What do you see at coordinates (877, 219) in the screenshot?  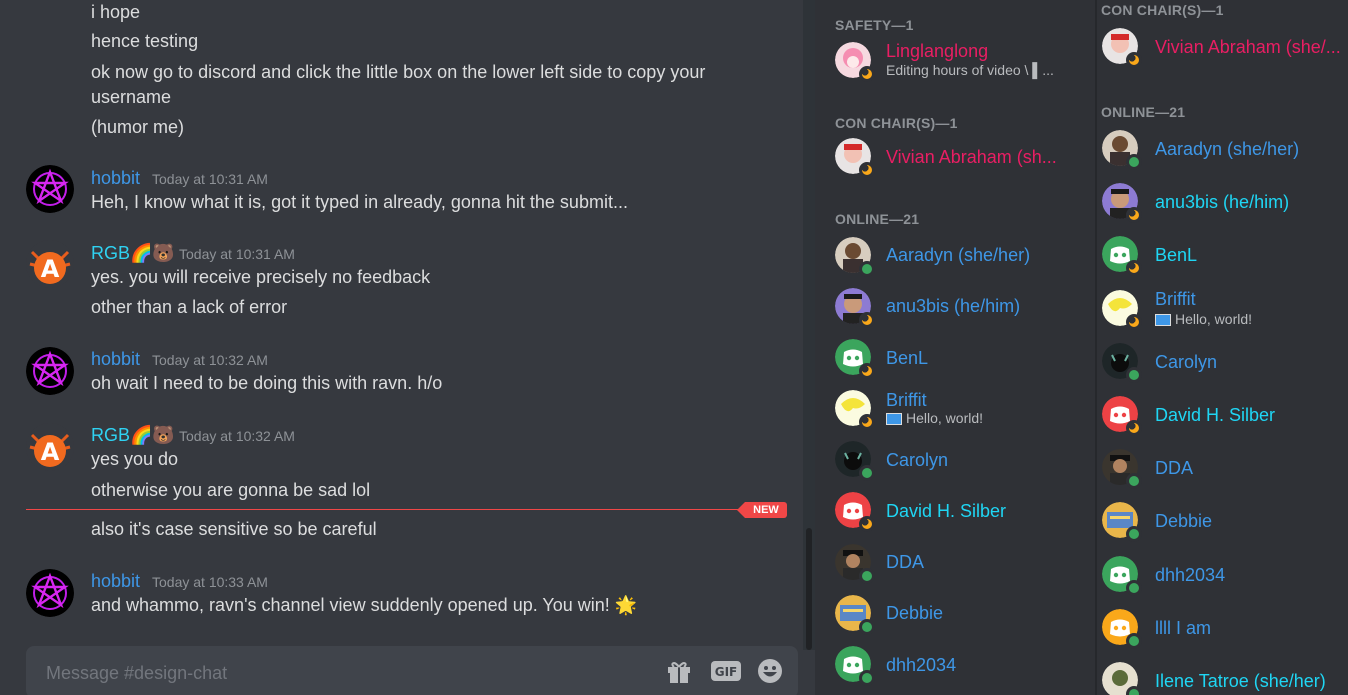 I see `member-category: ONLINE—21` at bounding box center [877, 219].